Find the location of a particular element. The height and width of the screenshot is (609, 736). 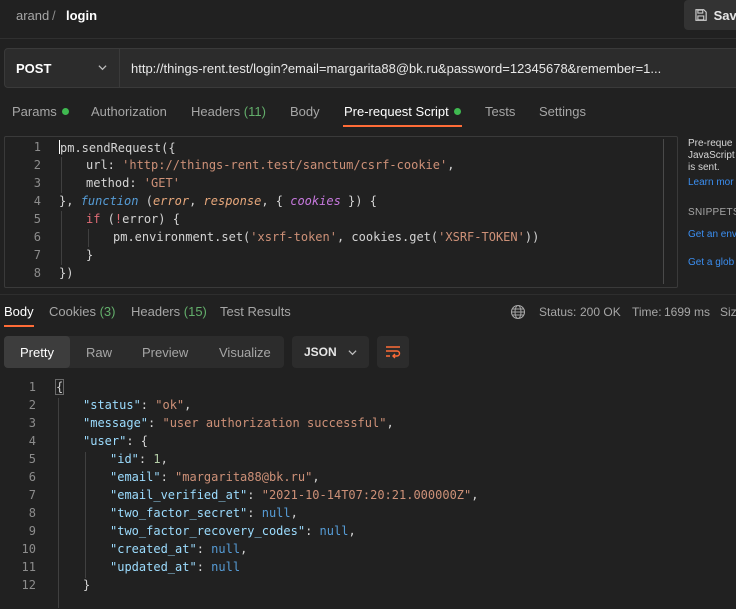

json-key: "created_at" is located at coordinates (153, 549).